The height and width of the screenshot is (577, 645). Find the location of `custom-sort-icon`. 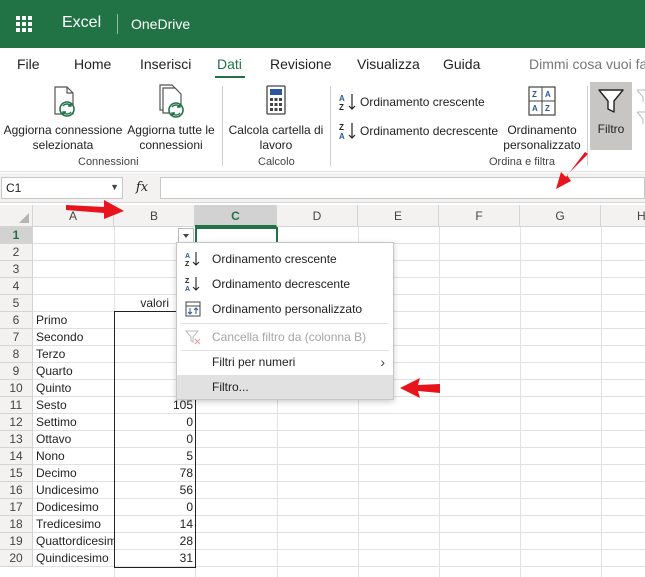

custom-sort-icon is located at coordinates (193, 309).